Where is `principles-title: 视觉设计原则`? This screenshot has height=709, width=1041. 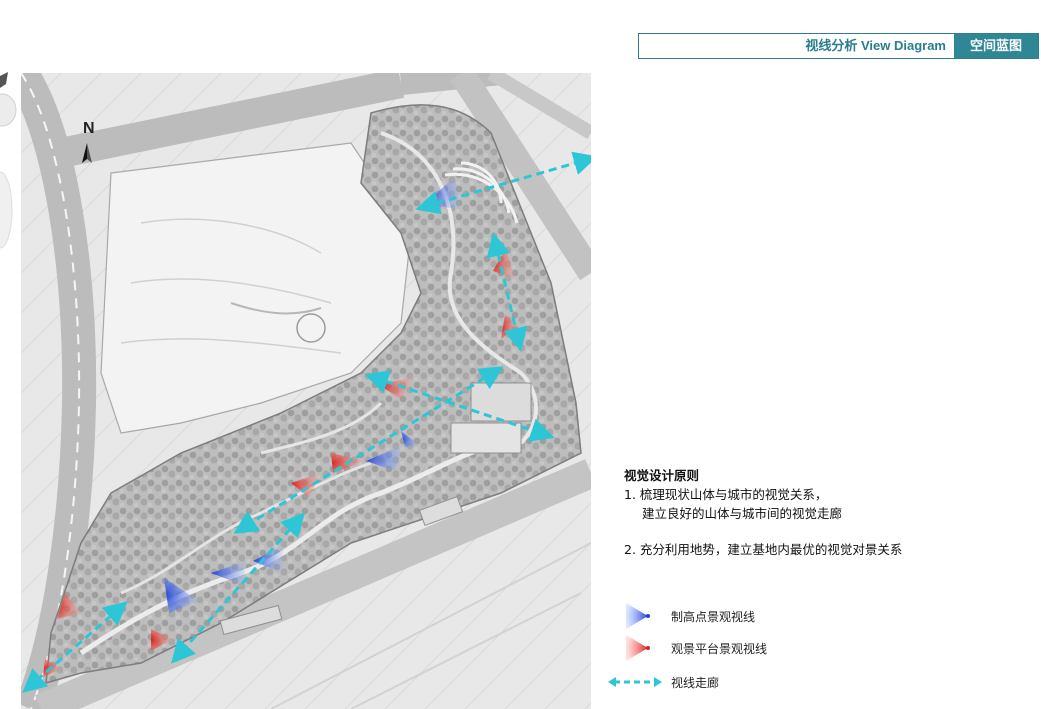 principles-title: 视觉设计原则 is located at coordinates (662, 475).